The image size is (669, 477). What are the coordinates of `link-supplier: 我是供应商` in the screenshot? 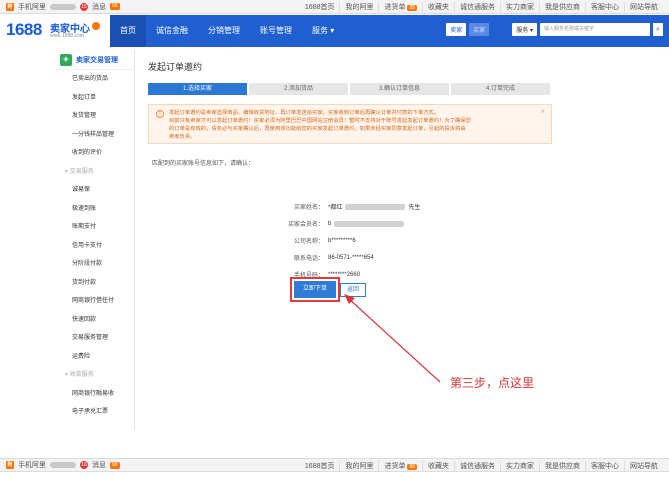 It's located at (562, 7).